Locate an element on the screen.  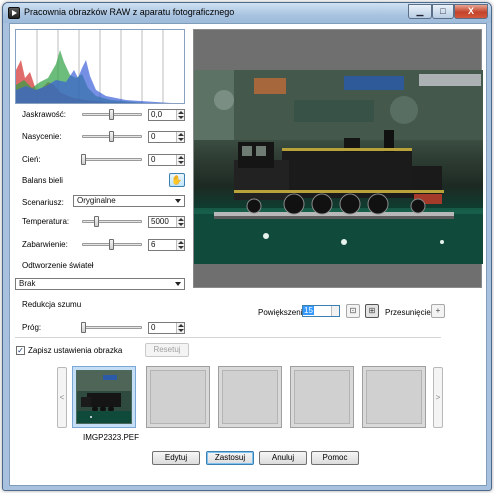
shadow-value: 0 is located at coordinates (153, 159).